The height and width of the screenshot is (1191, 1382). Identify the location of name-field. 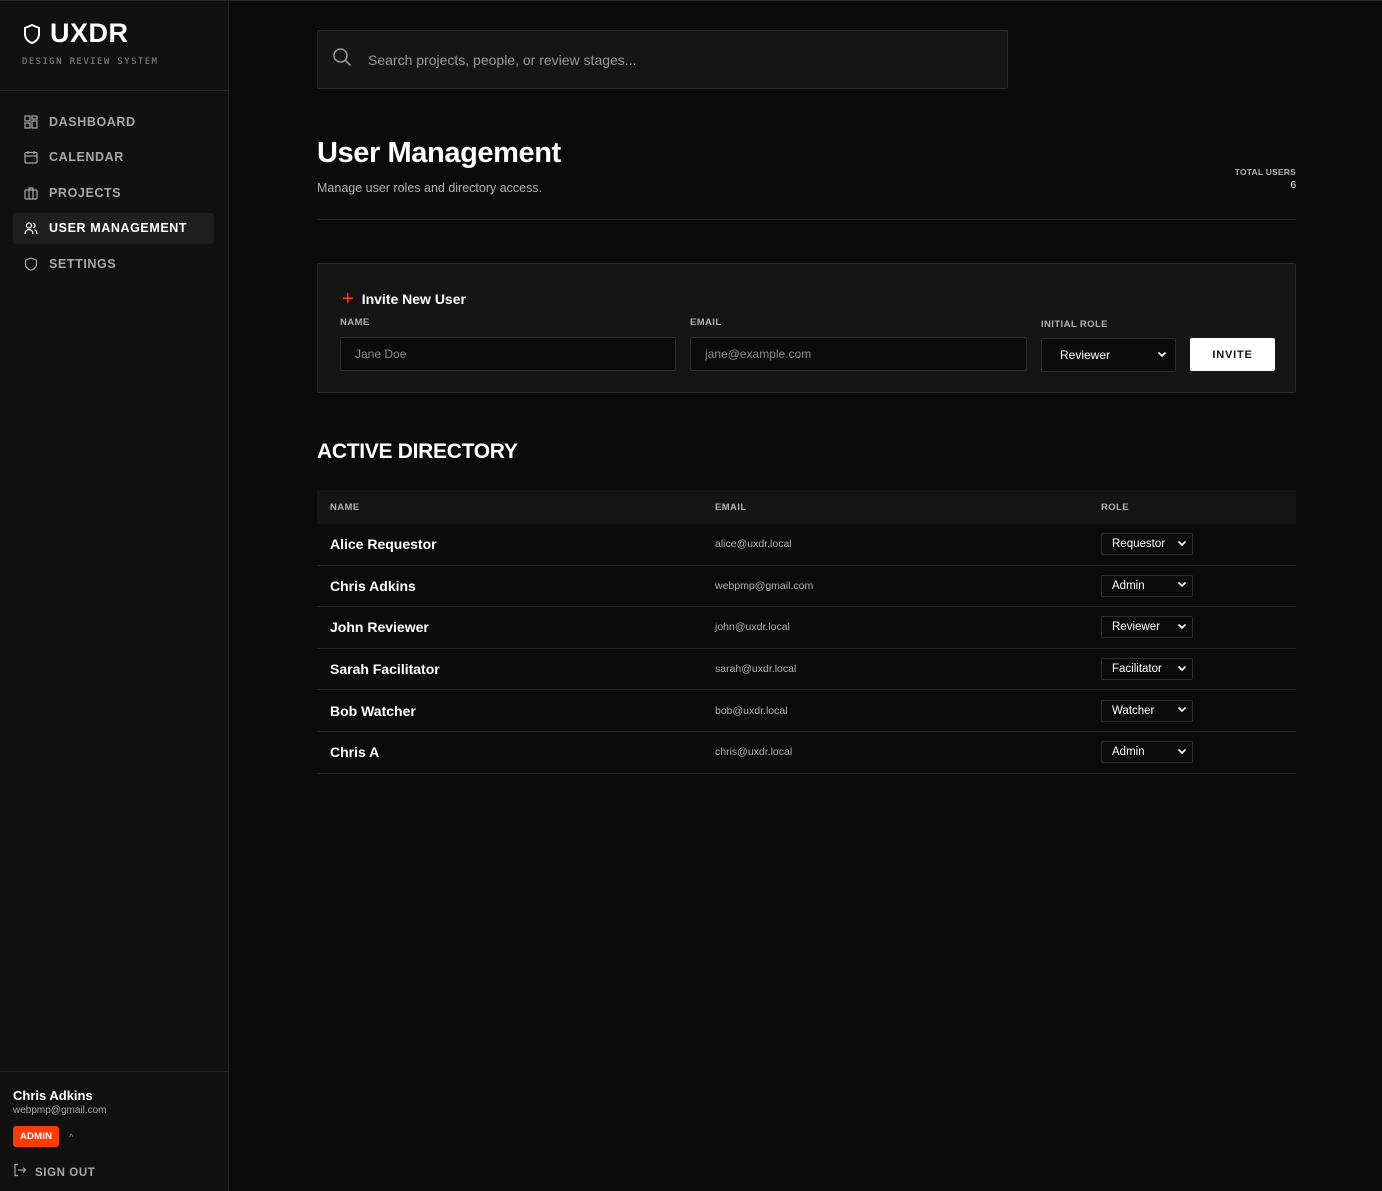
(508, 354).